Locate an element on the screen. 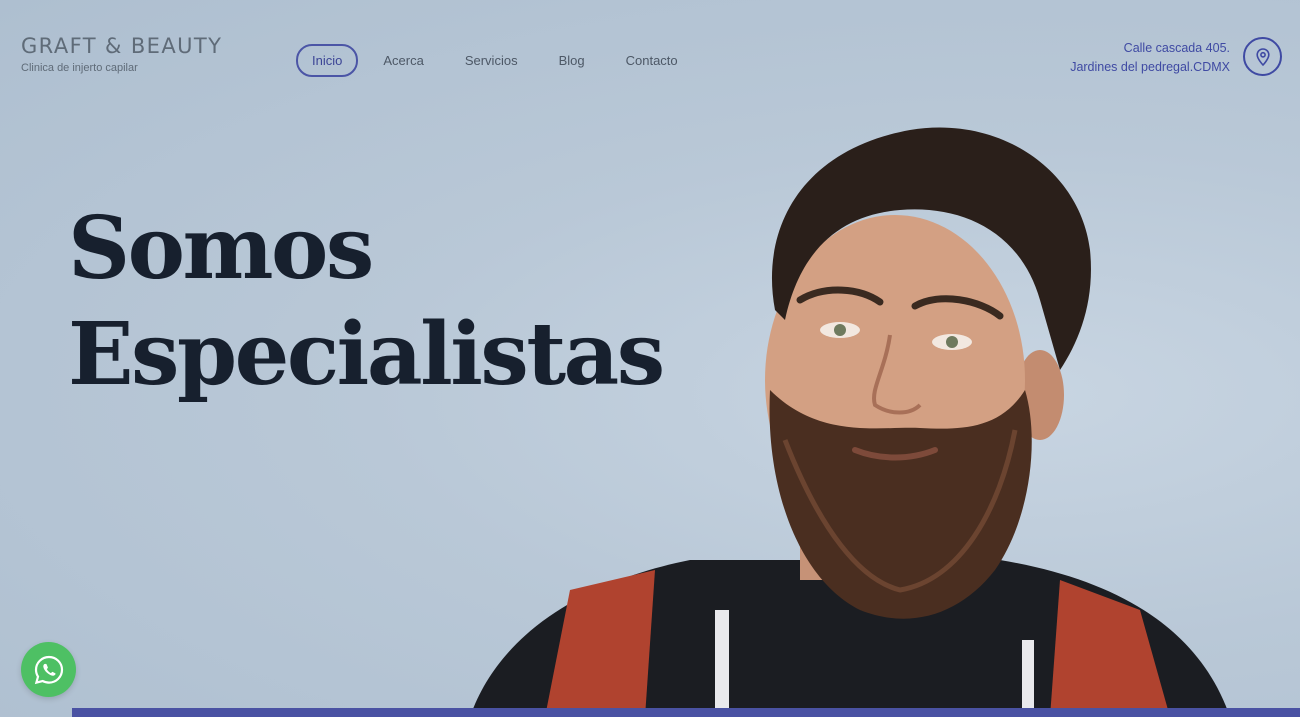  nav-item-blog: Blog is located at coordinates (572, 60).